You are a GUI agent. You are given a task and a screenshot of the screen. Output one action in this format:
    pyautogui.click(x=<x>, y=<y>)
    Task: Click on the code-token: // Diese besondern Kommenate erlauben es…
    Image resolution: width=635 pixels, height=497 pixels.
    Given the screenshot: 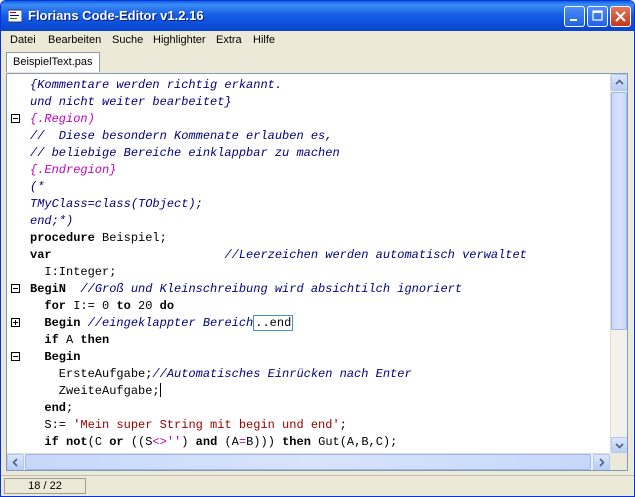 What is the action you would take?
    pyautogui.click(x=181, y=136)
    